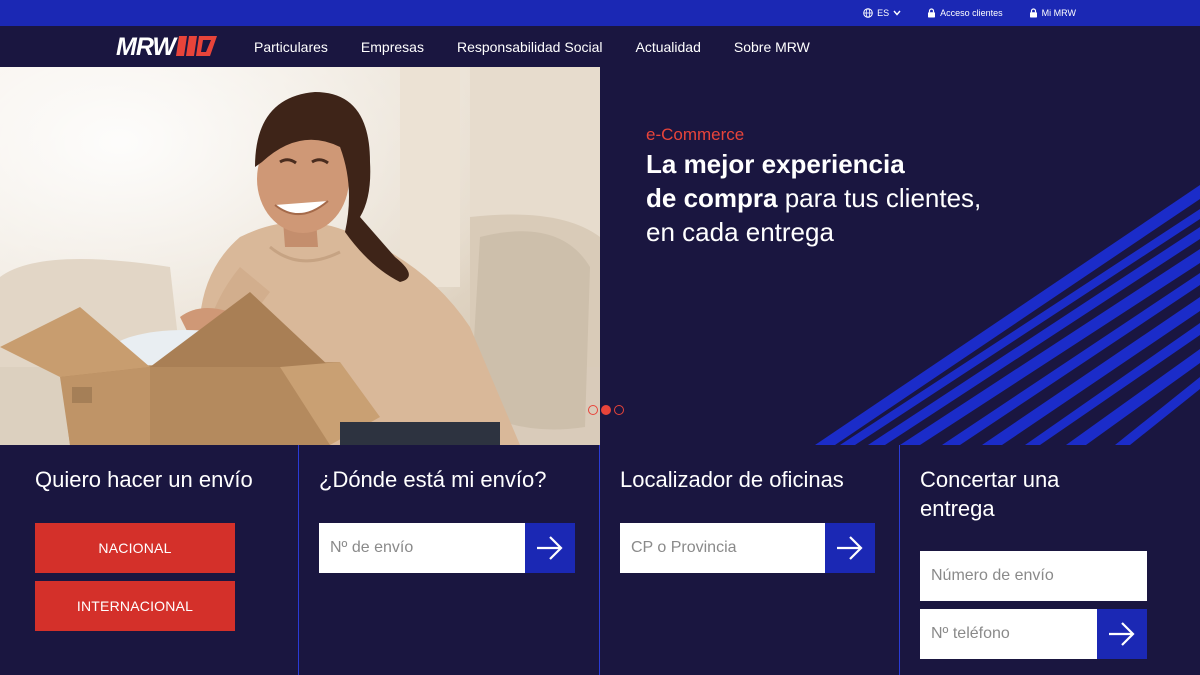 The height and width of the screenshot is (675, 1200). I want to click on language-label: ES, so click(883, 13).